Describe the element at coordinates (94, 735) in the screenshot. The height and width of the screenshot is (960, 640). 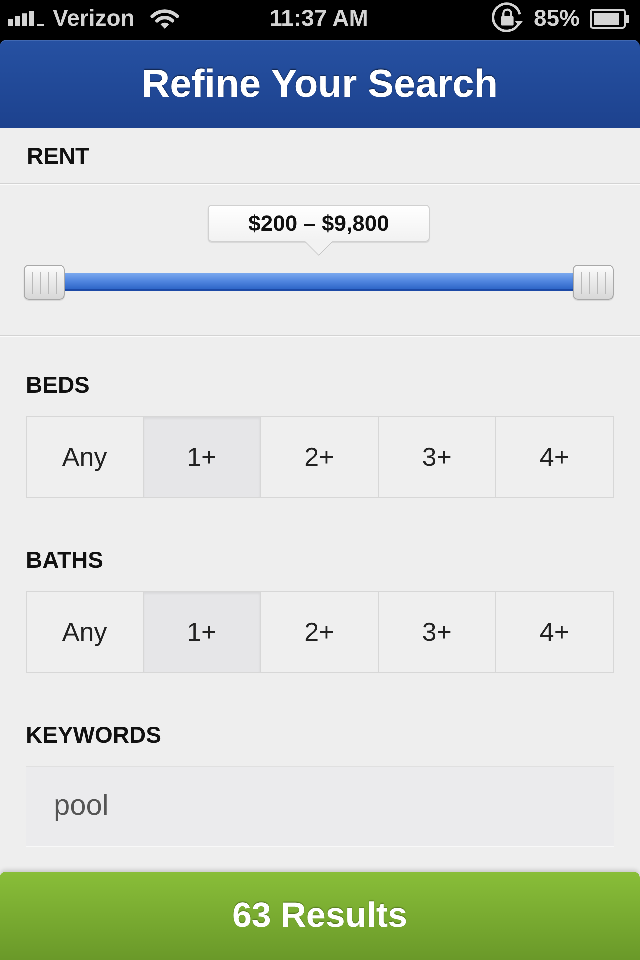
I see `section-label: KEYWORDS` at that location.